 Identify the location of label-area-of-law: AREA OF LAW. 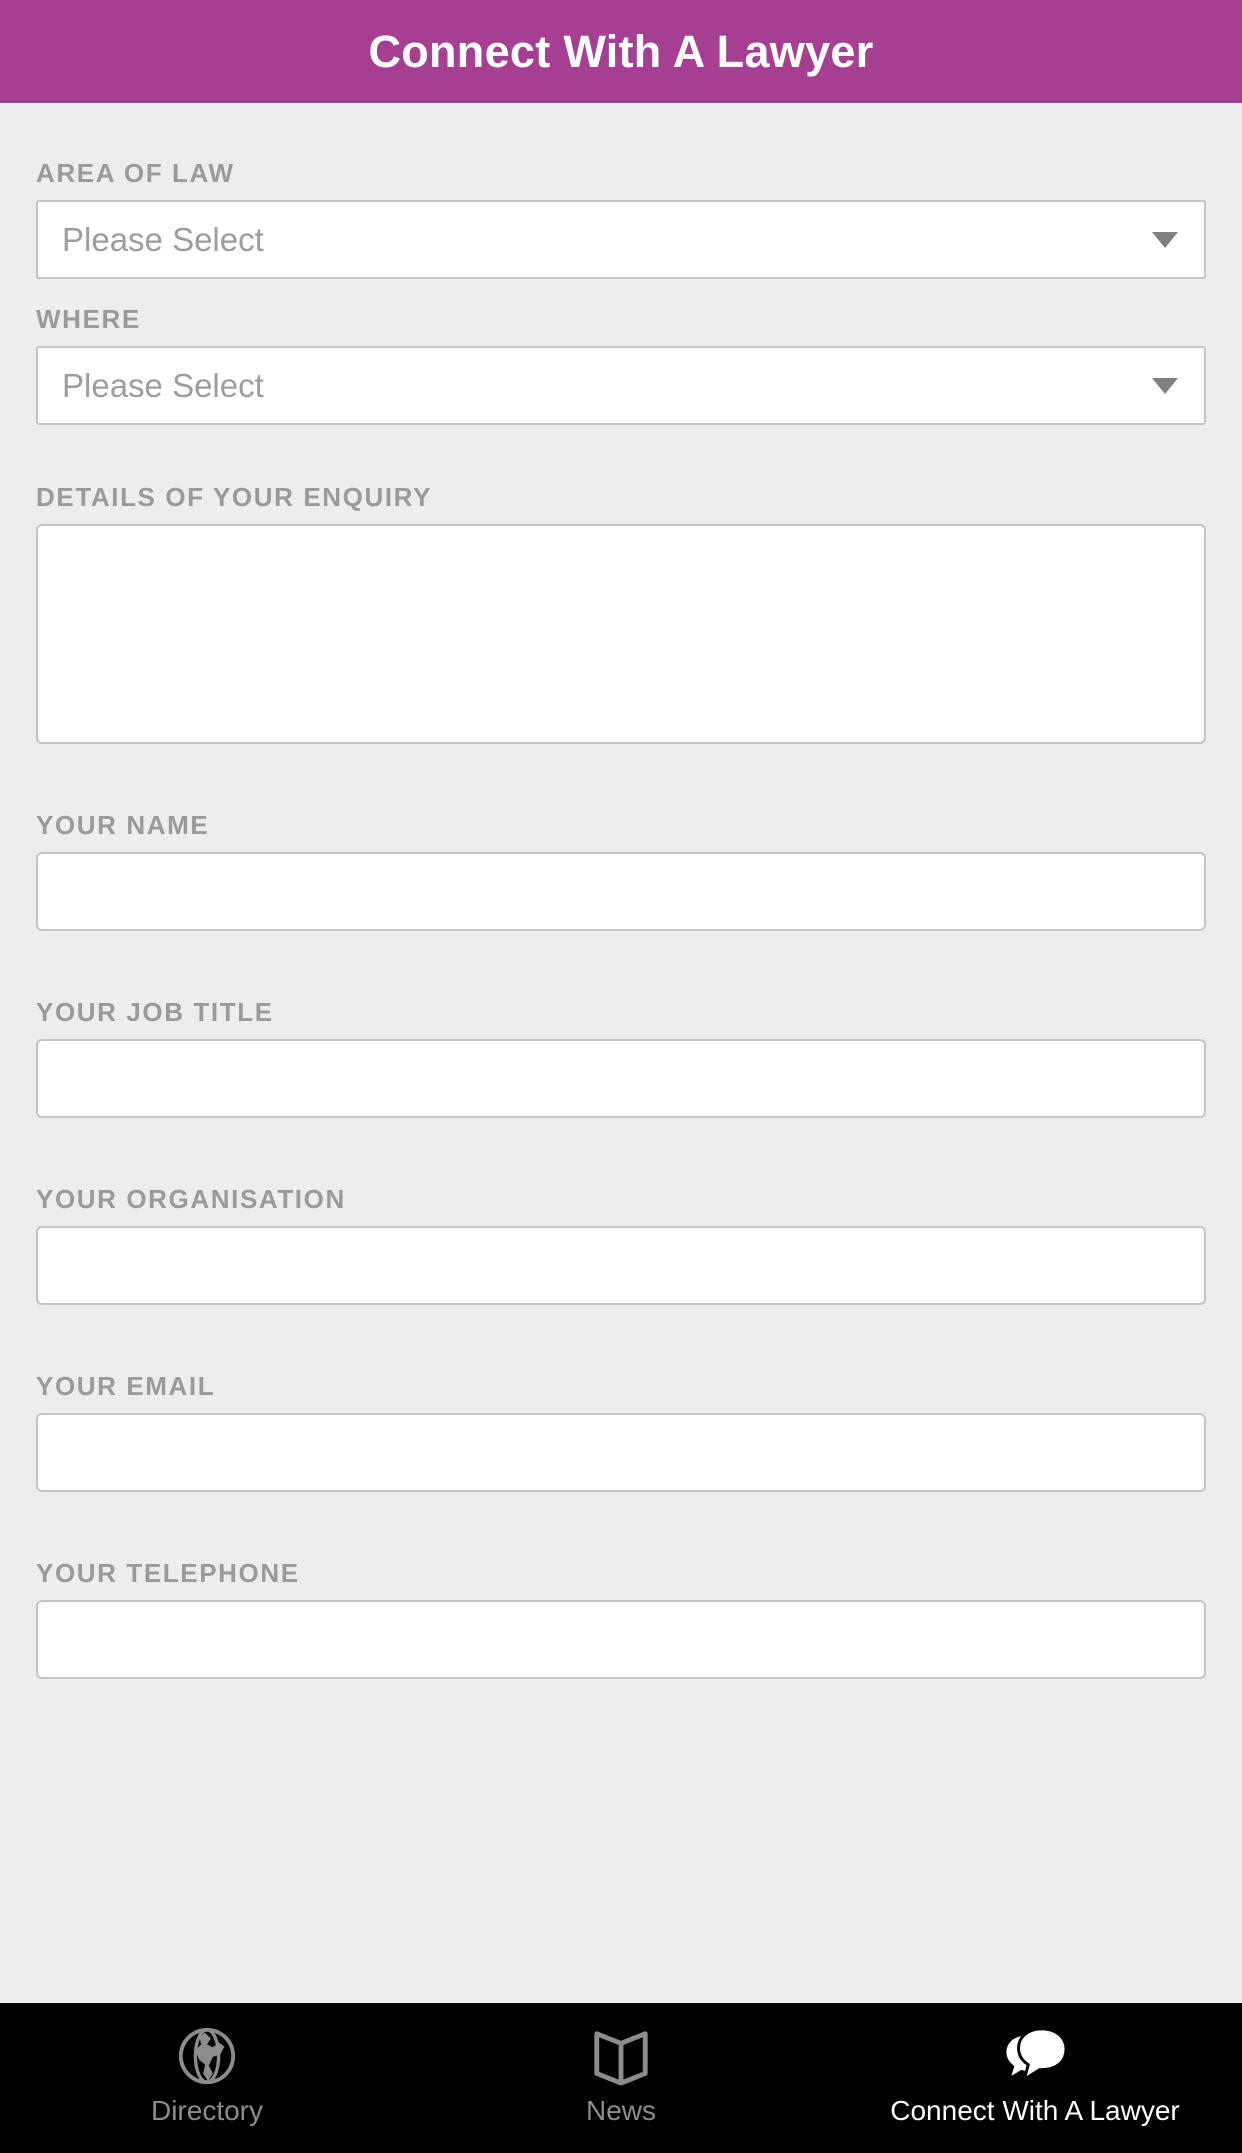
(135, 173).